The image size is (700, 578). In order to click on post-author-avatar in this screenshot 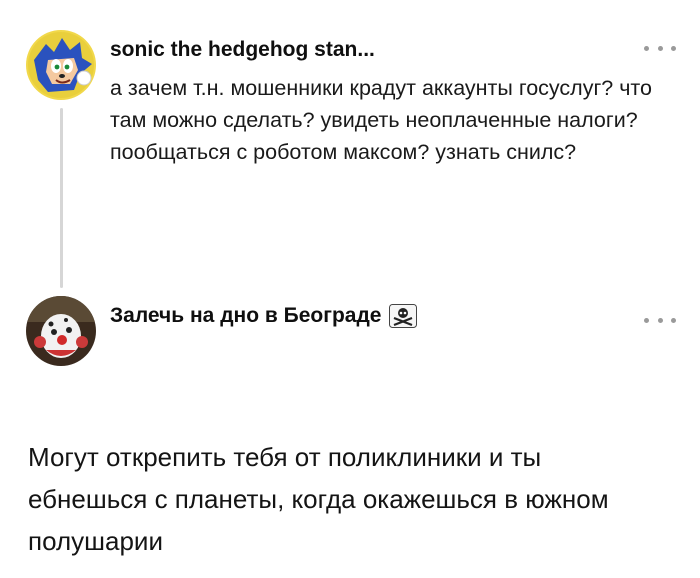, I will do `click(61, 65)`.